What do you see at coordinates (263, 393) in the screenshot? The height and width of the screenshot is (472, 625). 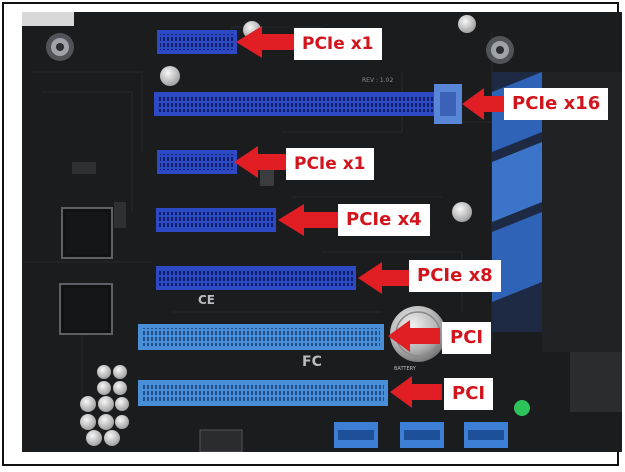 I see `slot-pci-lower` at bounding box center [263, 393].